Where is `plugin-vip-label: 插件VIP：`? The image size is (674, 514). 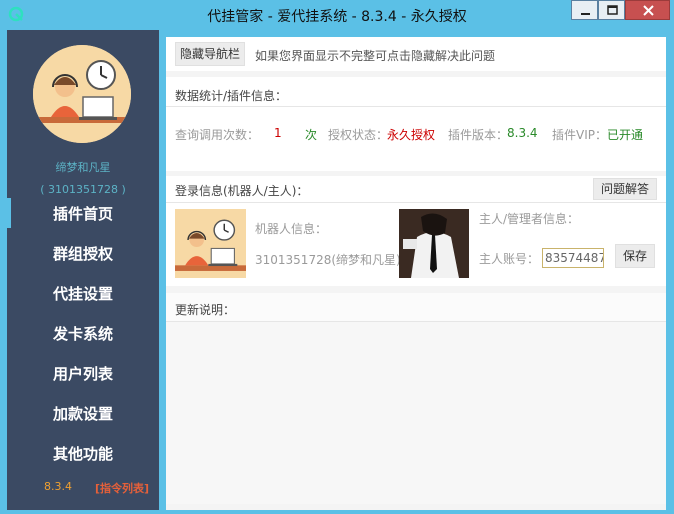
plugin-vip-label: 插件VIP： is located at coordinates (579, 135).